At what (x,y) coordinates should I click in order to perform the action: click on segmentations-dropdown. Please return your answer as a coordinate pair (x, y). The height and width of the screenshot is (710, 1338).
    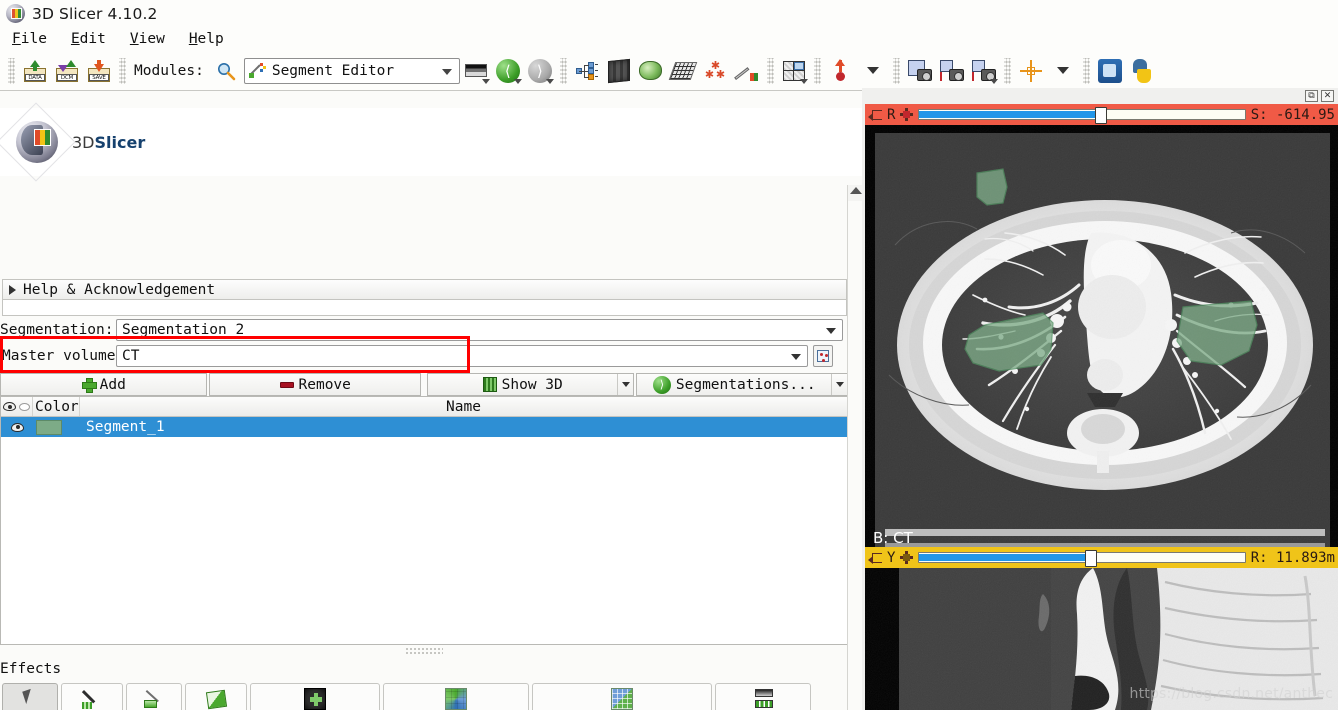
    Looking at the image, I should click on (839, 384).